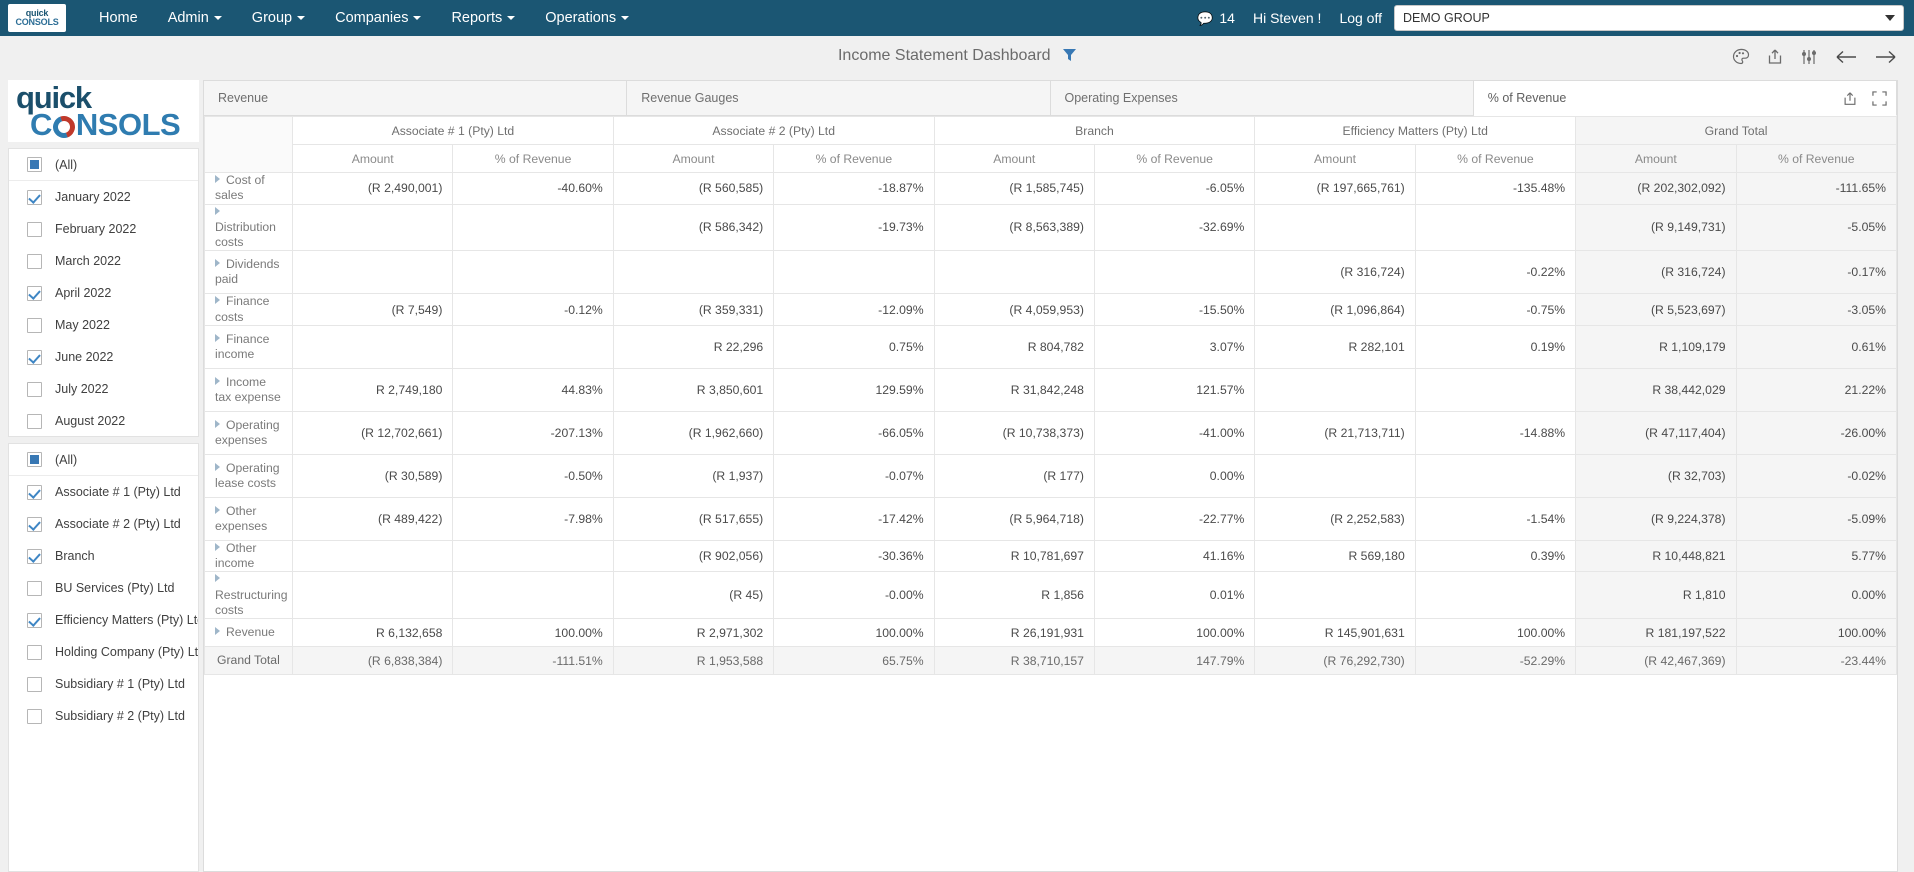 The height and width of the screenshot is (872, 1914). What do you see at coordinates (483, 18) in the screenshot?
I see `nav-item-reports: Reports` at bounding box center [483, 18].